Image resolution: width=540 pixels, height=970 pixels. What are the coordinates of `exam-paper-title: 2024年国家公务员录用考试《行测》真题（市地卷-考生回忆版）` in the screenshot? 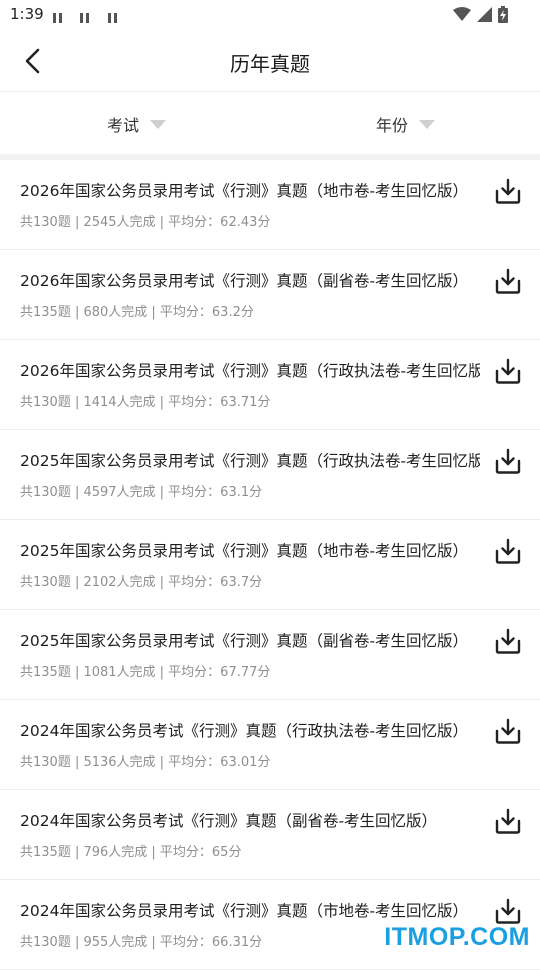 It's located at (244, 910).